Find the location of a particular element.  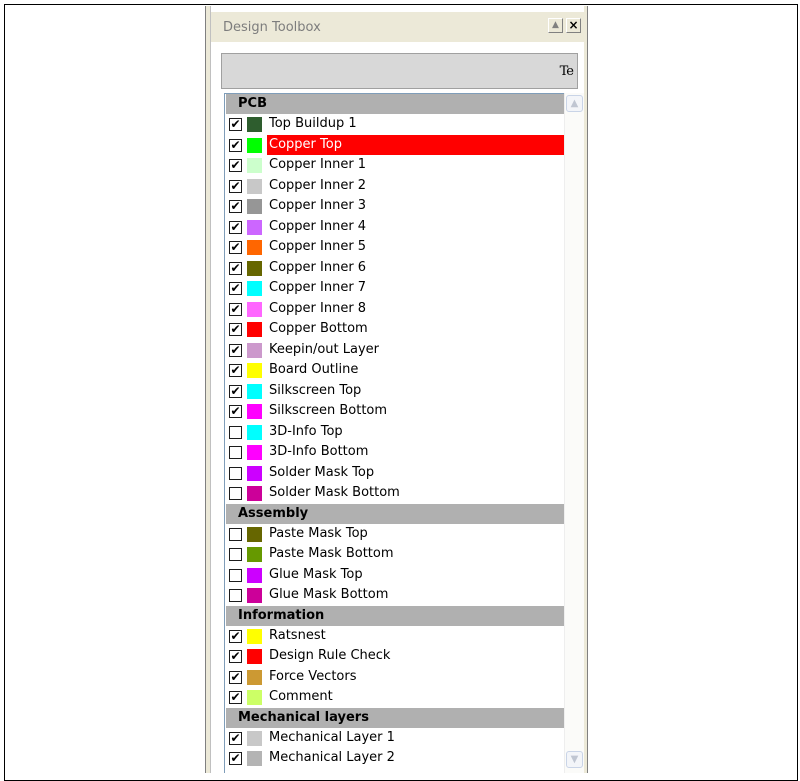

layer-row: ✔ Copper Inner 5 is located at coordinates (395, 247).